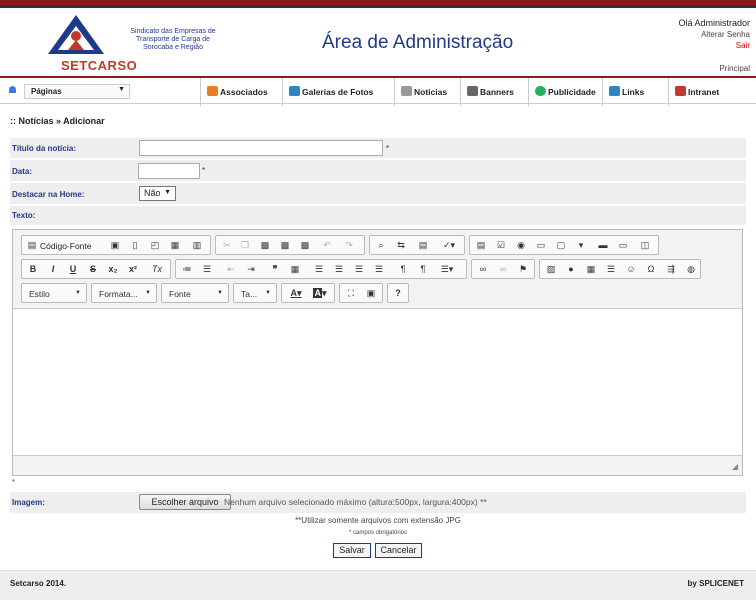 The width and height of the screenshot is (756, 600). What do you see at coordinates (320, 293) in the screenshot?
I see `bg-color-button: A▾` at bounding box center [320, 293].